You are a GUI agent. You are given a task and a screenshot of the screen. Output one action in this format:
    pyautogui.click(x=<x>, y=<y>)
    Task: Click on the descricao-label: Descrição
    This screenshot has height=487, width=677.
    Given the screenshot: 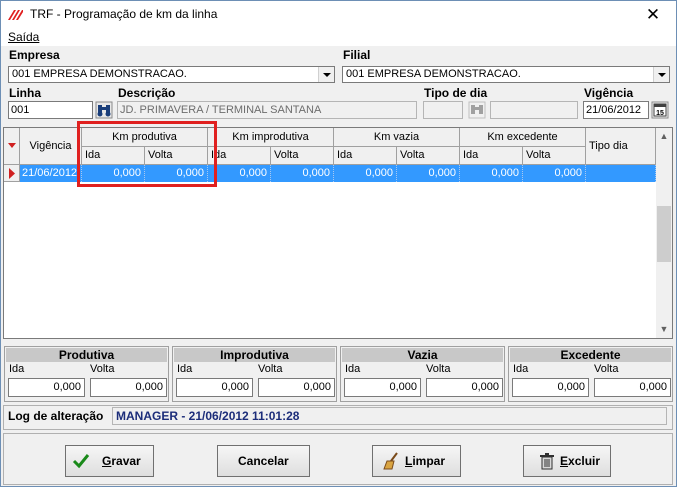 What is the action you would take?
    pyautogui.click(x=147, y=93)
    